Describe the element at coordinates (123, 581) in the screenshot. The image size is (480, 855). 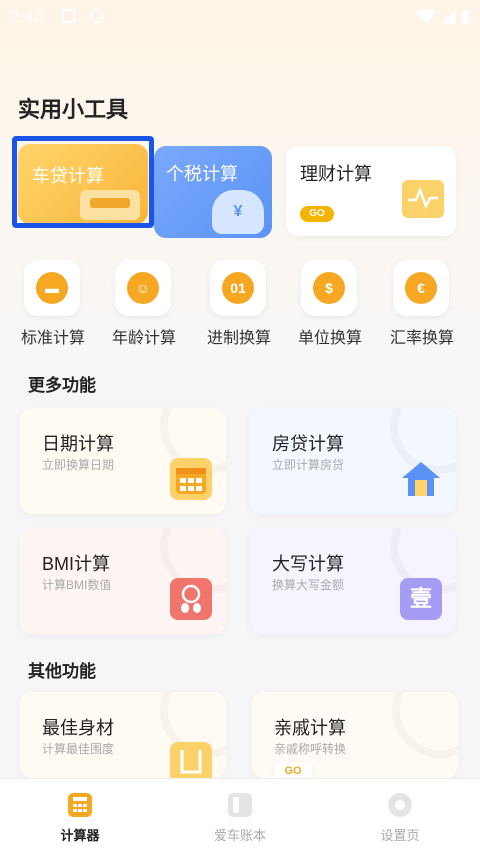
I see `bmi-calc-card: BMI计算 计算BMI数值` at that location.